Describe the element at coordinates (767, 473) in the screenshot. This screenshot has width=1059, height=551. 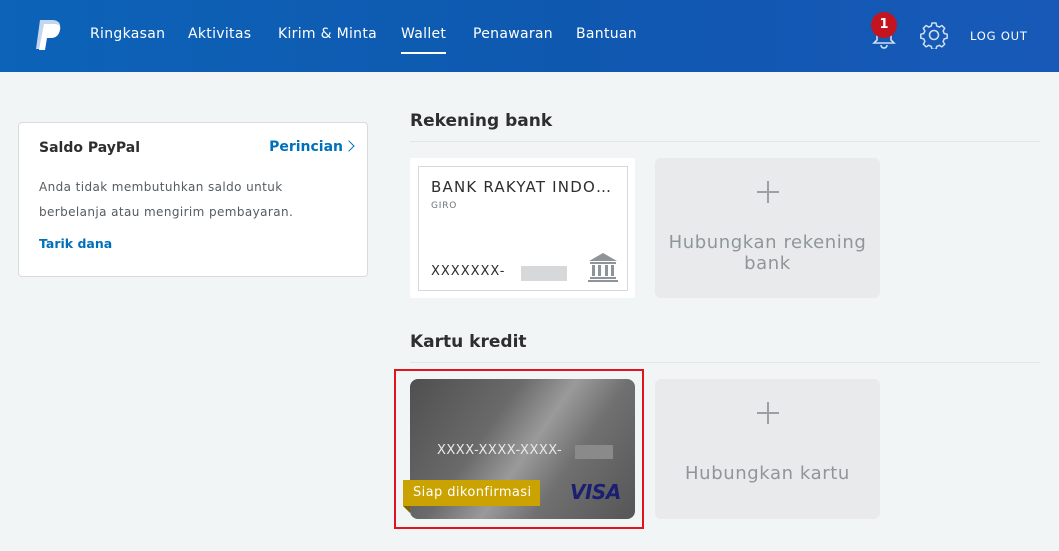
I see `link-card-label: Hubungkan kartu` at that location.